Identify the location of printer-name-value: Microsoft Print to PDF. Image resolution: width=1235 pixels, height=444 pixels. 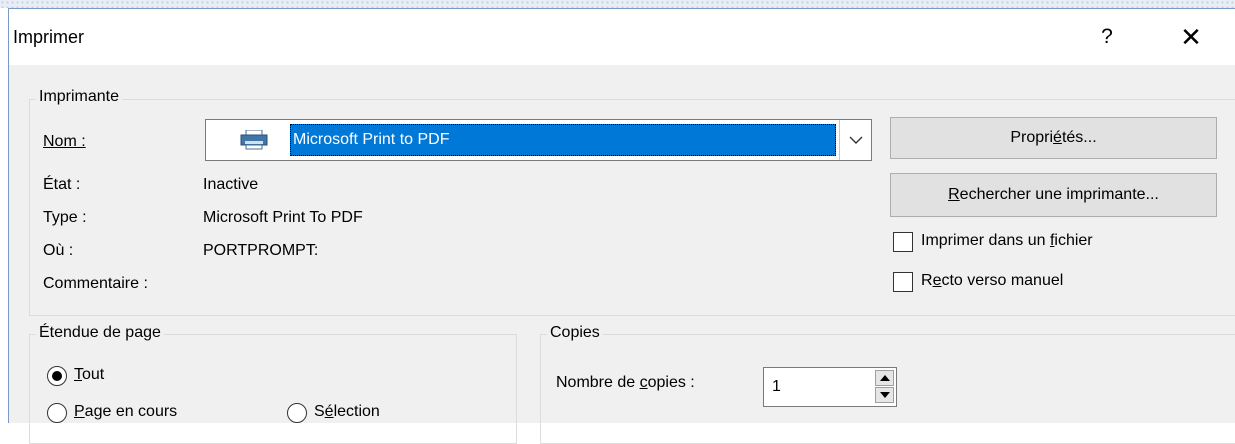
(563, 140).